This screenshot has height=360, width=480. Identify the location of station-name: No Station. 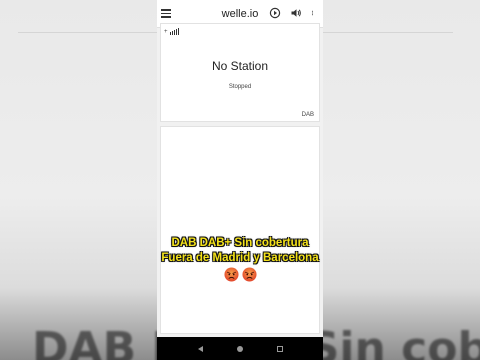
(240, 66).